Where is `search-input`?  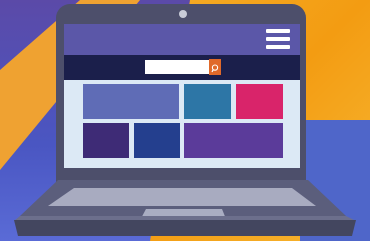
search-input is located at coordinates (179, 67).